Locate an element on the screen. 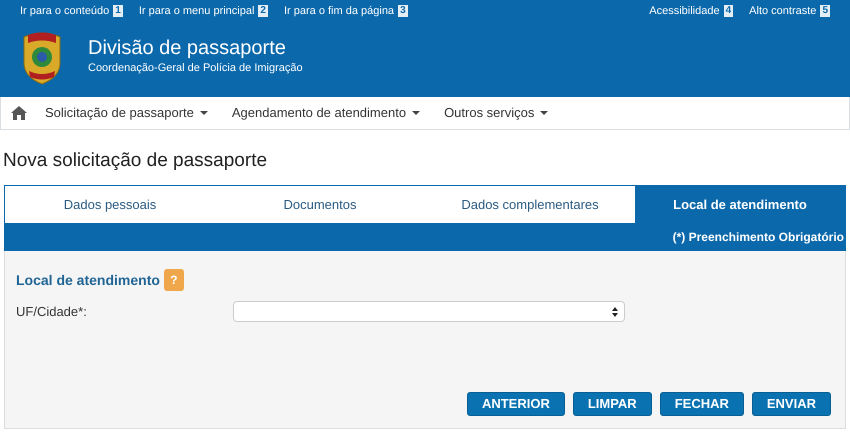  home-icon is located at coordinates (19, 113).